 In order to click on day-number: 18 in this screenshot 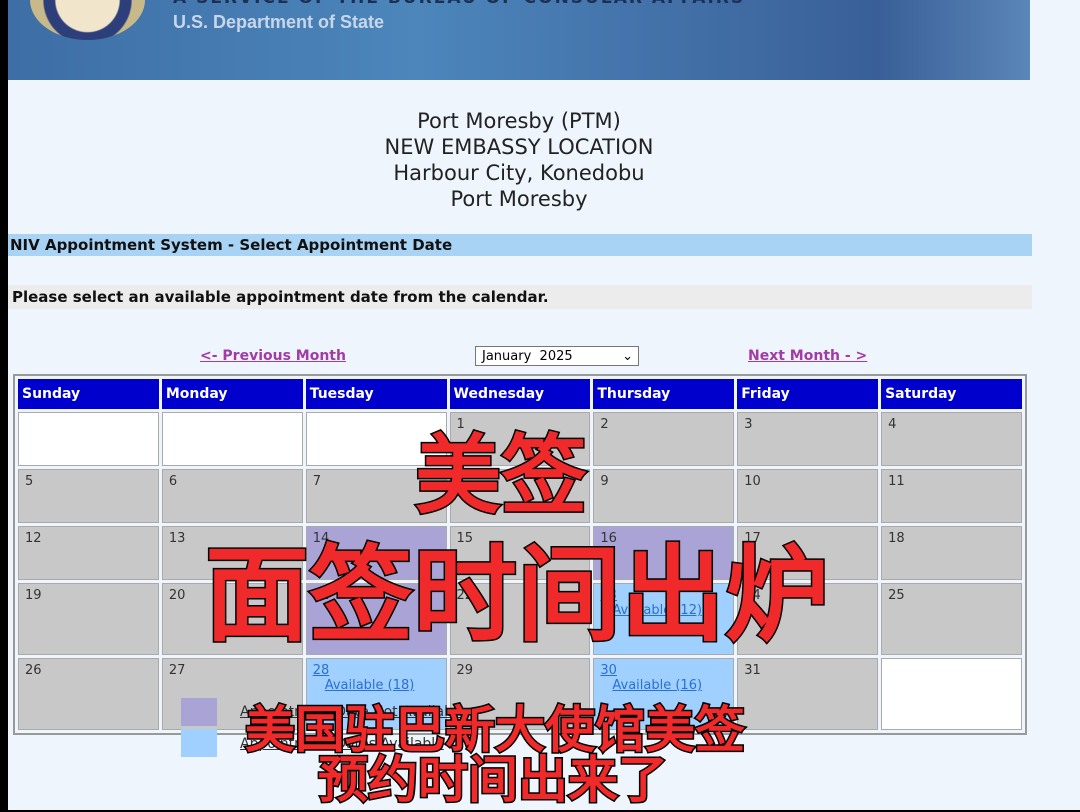, I will do `click(896, 538)`.